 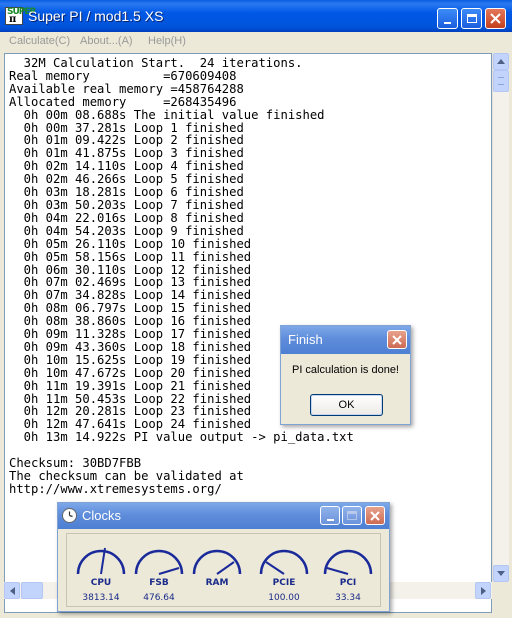 I want to click on close-button, so click(x=495, y=18).